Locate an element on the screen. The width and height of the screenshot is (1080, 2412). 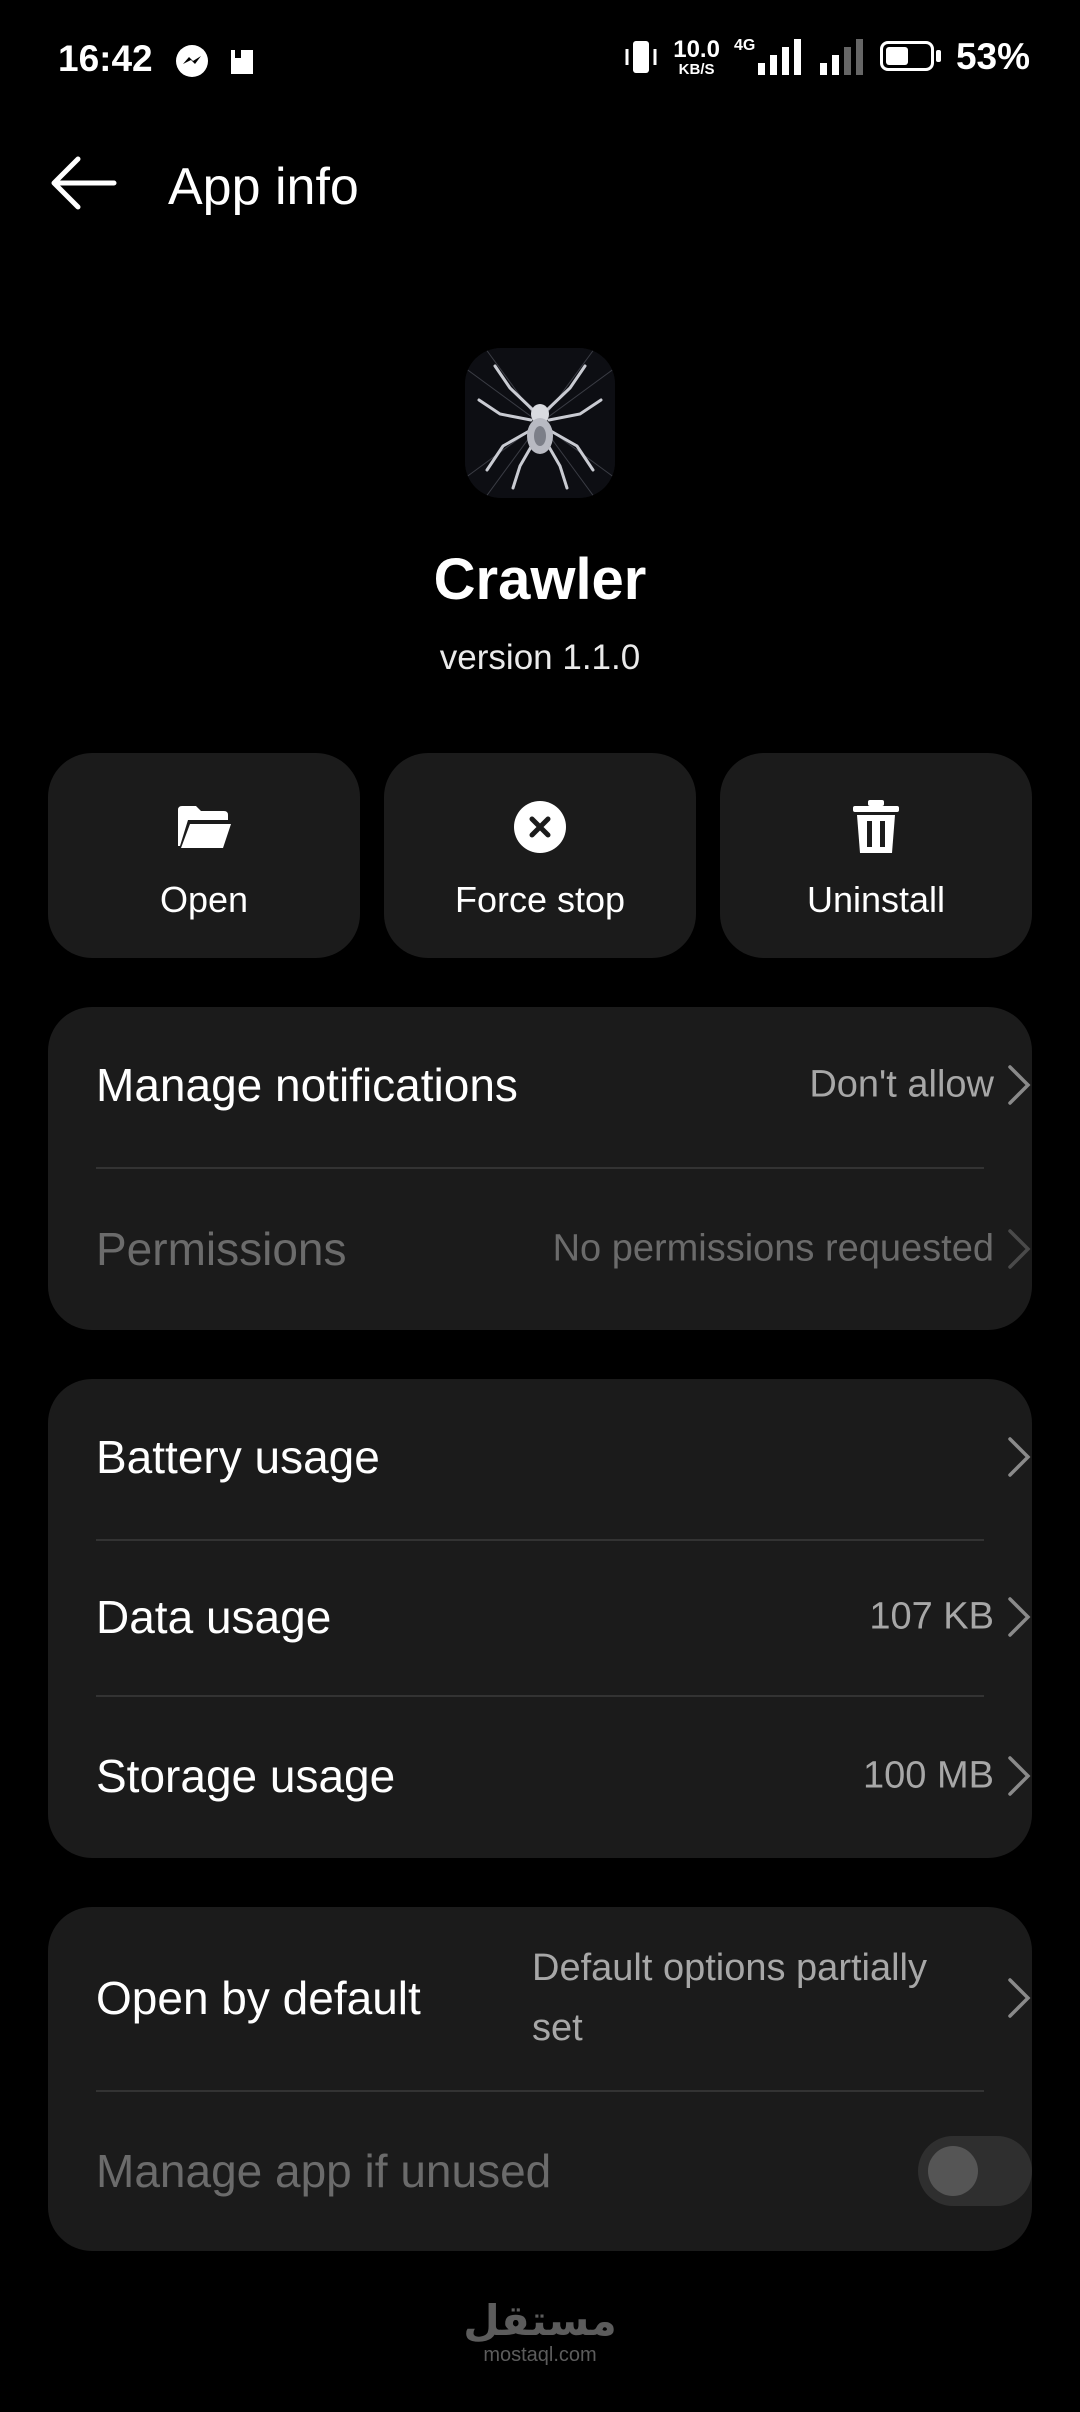
battery-percent: 53% is located at coordinates (992, 56).